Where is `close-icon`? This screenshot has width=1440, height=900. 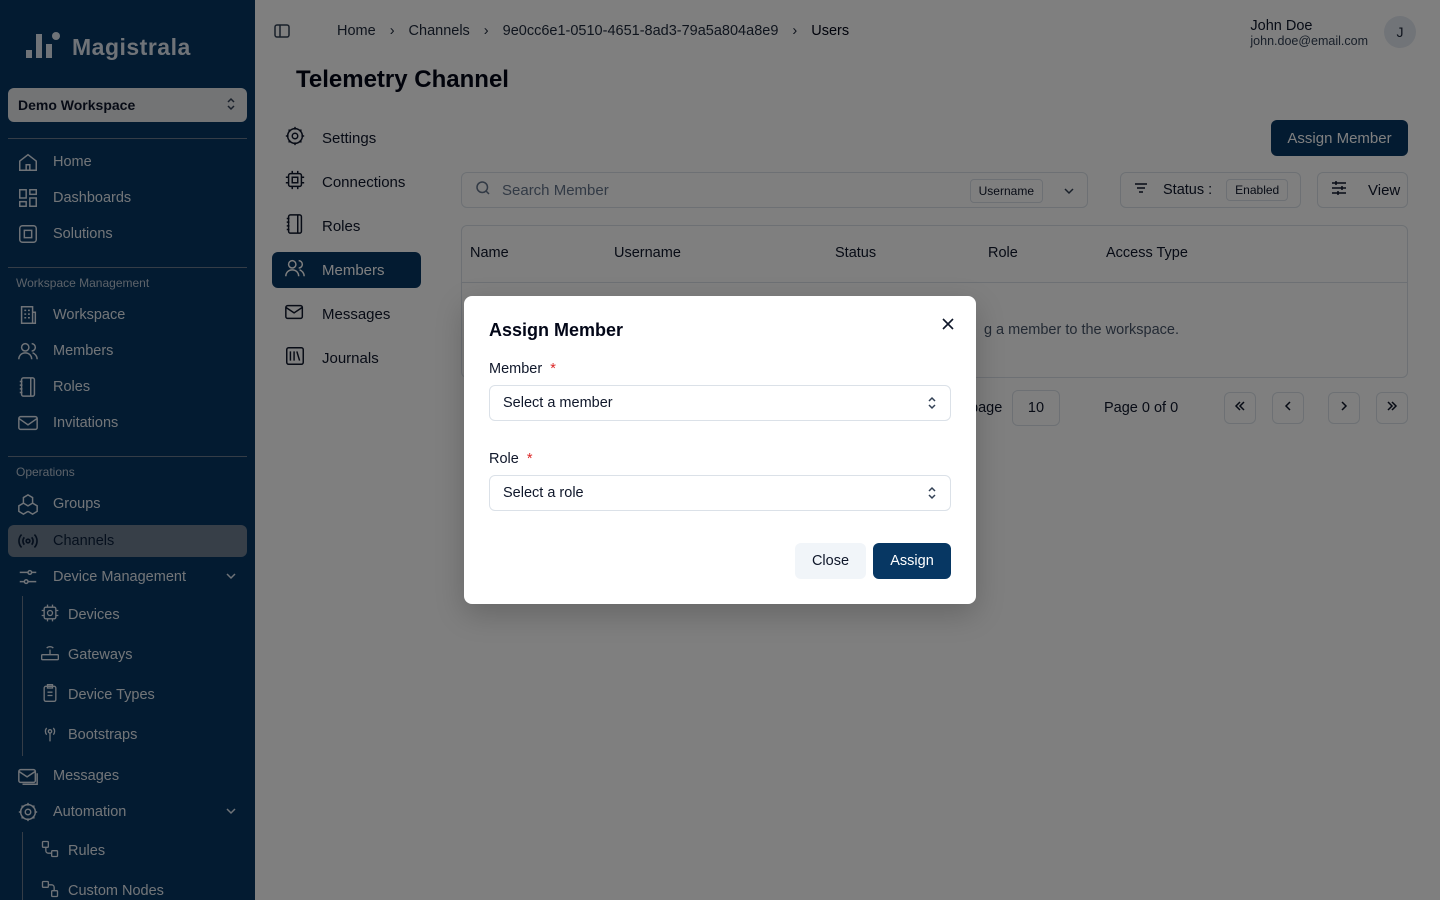
close-icon is located at coordinates (948, 324).